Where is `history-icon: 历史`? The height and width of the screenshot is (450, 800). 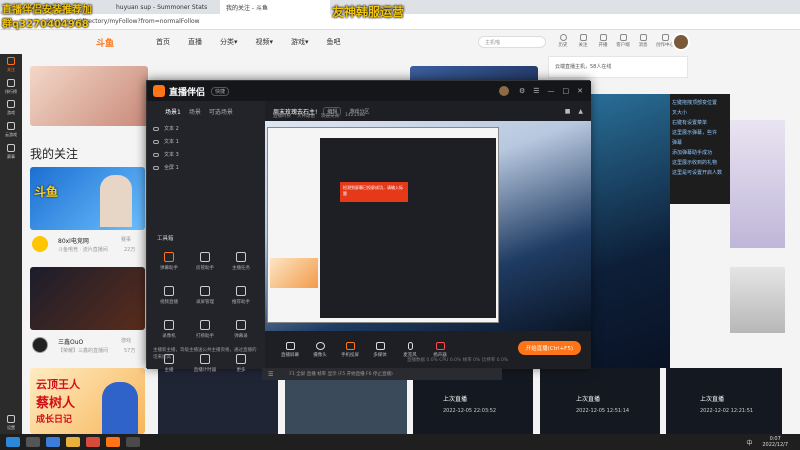
history-icon: 历史 is located at coordinates (563, 41).